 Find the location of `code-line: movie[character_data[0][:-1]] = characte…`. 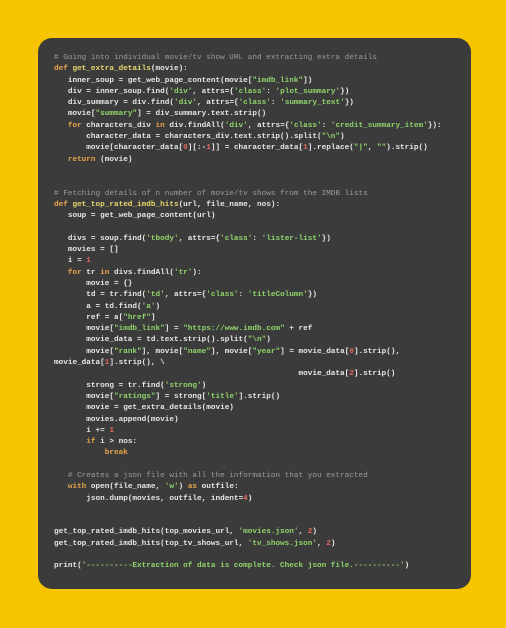

code-line: movie[character_data[0][:-1]] = characte… is located at coordinates (248, 148).